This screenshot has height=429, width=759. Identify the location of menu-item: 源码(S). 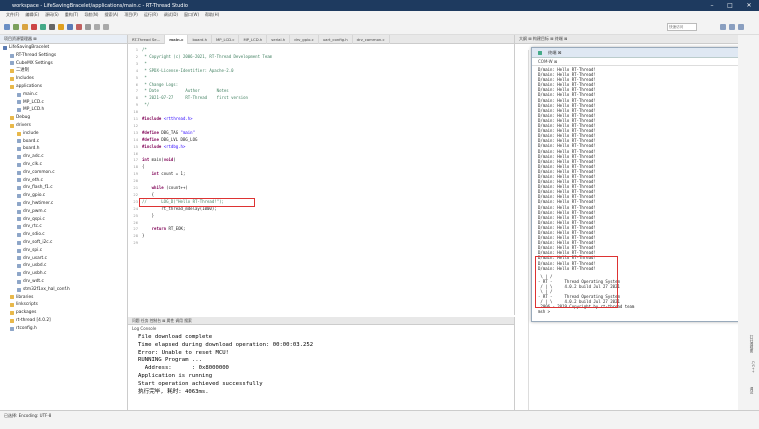
(52, 15).